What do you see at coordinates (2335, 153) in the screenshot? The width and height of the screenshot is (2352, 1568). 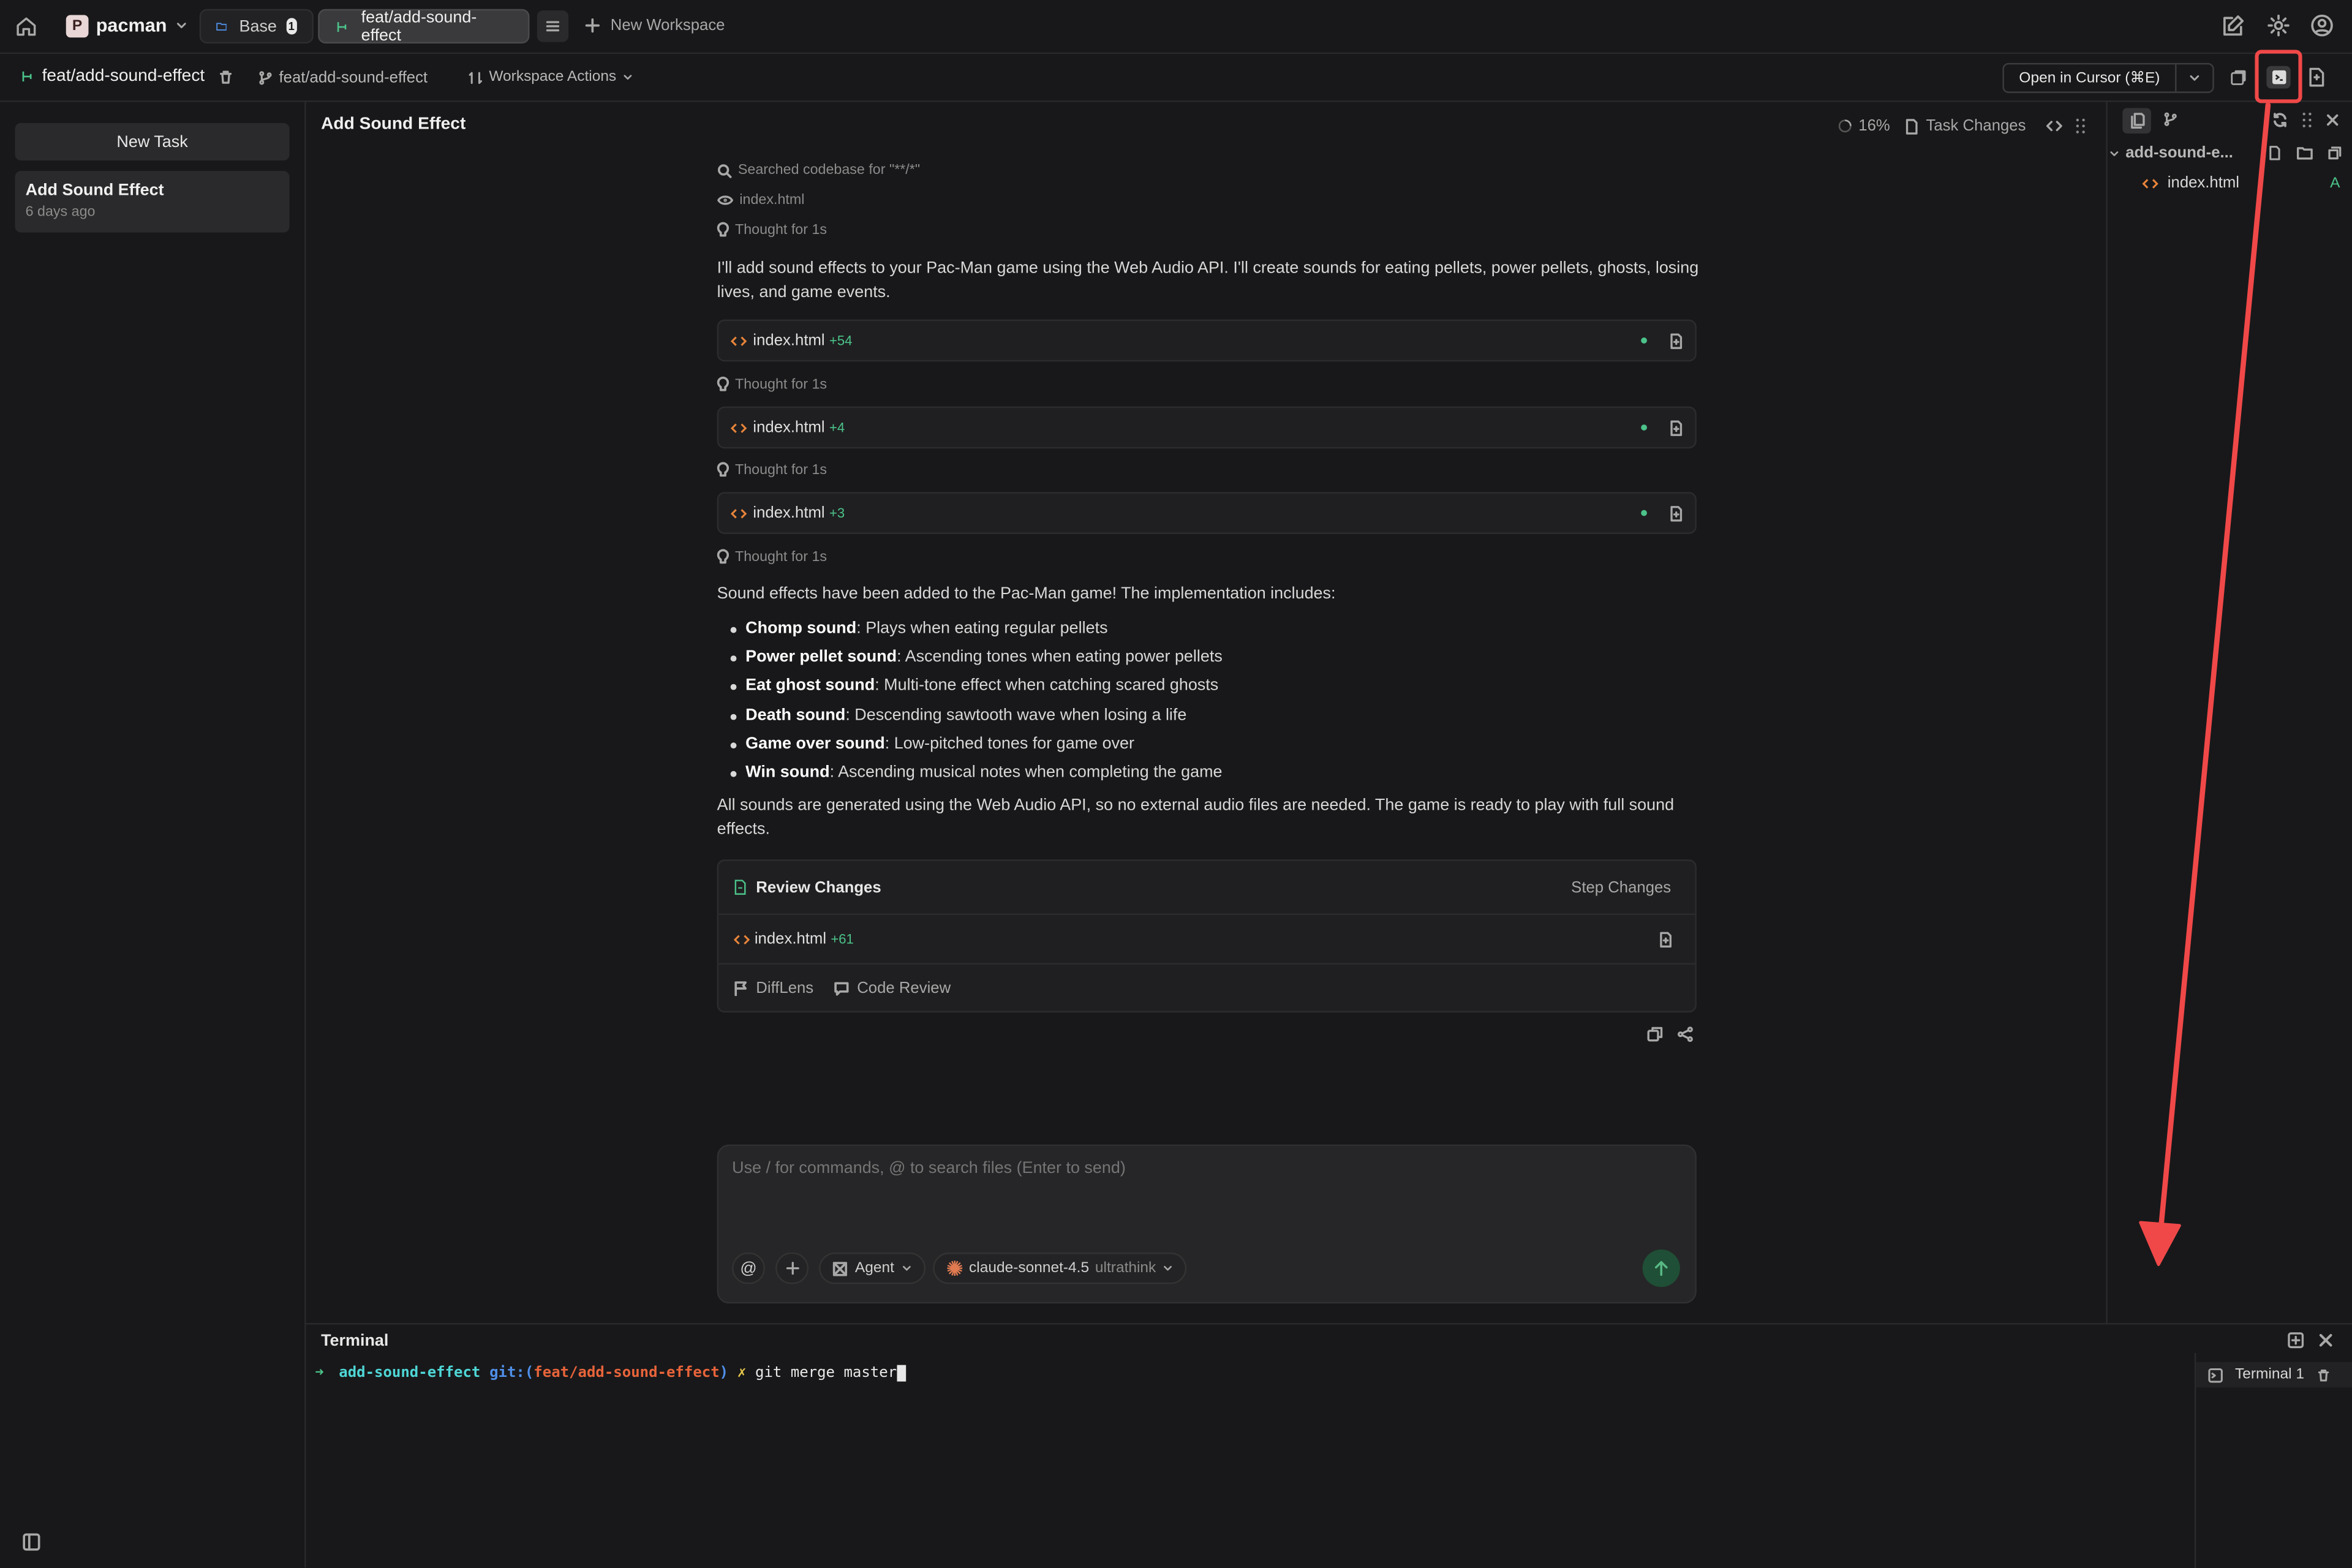 I see `collapse-all-icon` at bounding box center [2335, 153].